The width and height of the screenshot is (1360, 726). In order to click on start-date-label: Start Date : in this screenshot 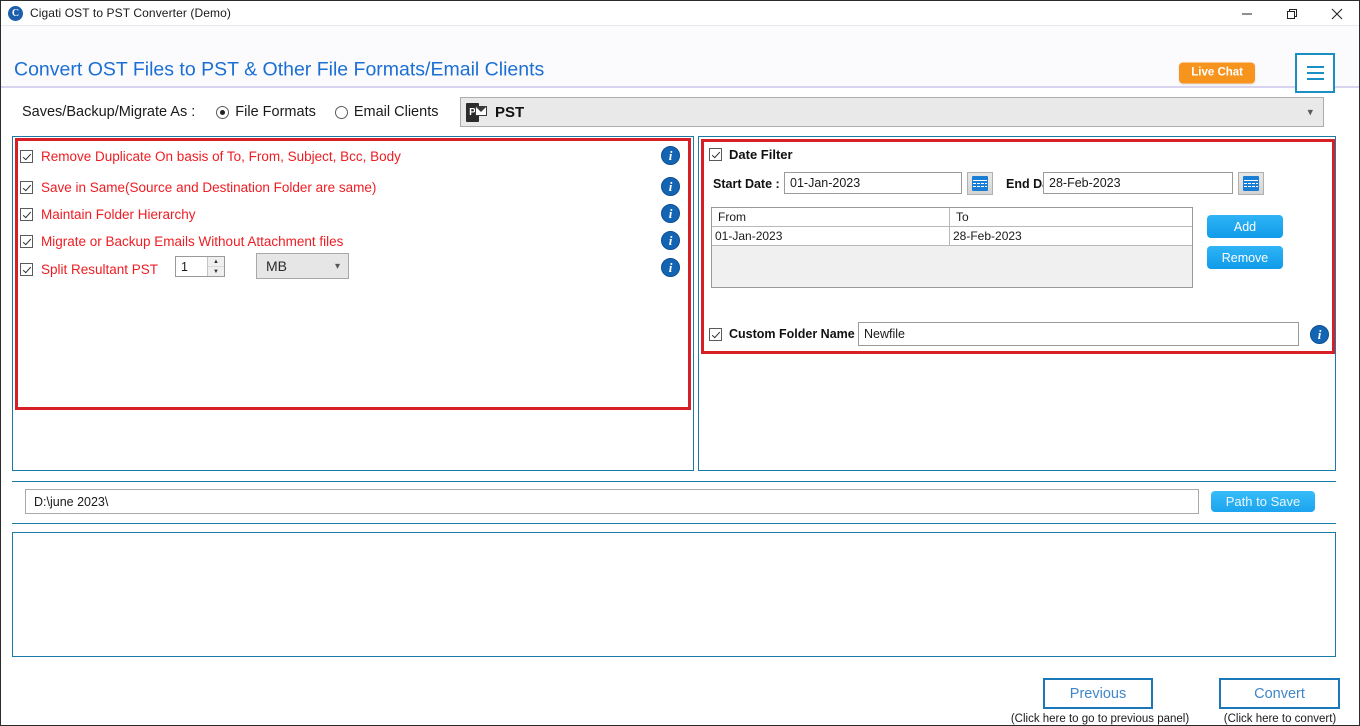, I will do `click(746, 184)`.